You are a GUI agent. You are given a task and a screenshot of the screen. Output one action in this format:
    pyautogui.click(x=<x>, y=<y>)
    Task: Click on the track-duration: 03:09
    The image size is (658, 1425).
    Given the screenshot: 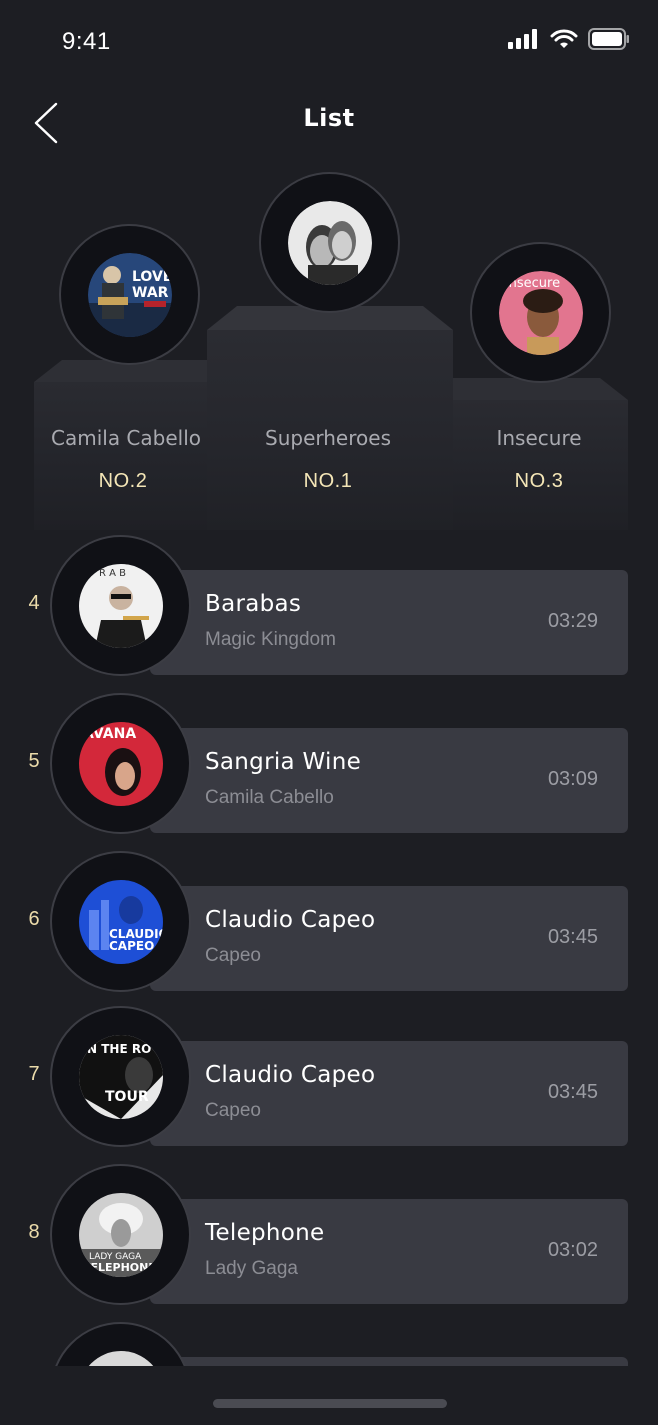 What is the action you would take?
    pyautogui.click(x=572, y=779)
    